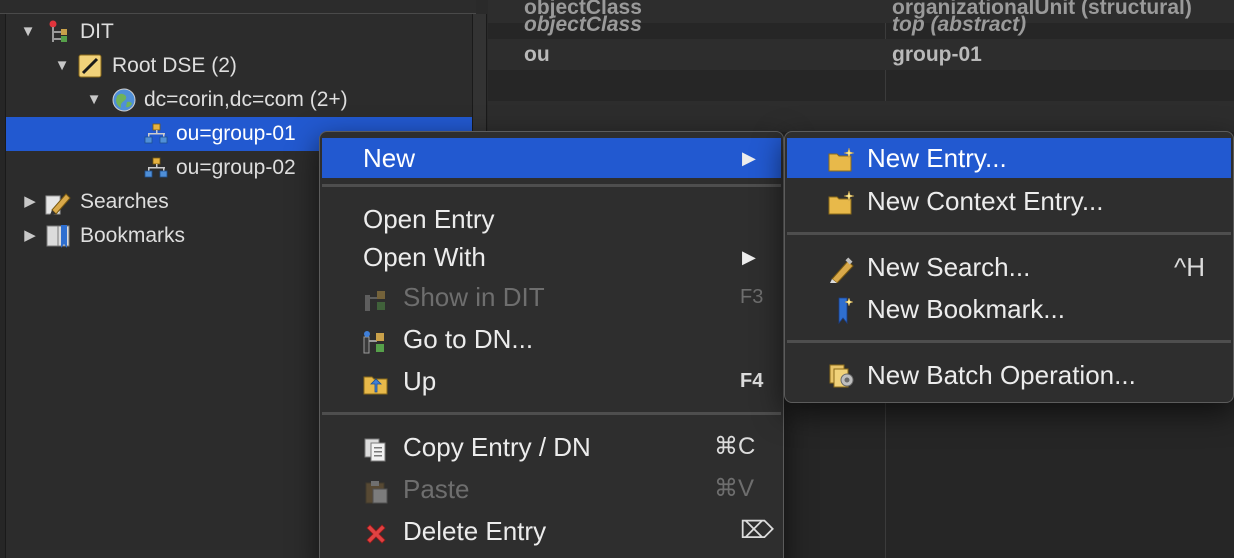  Describe the element at coordinates (551, 158) in the screenshot. I see `menu-item-new: New ▶` at that location.